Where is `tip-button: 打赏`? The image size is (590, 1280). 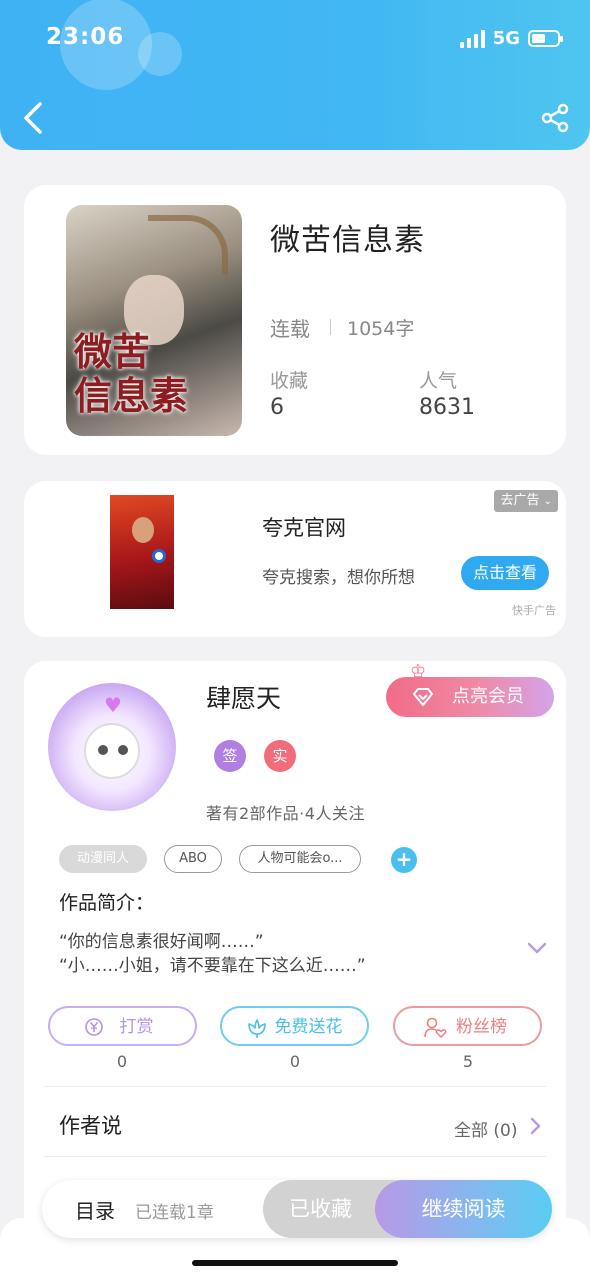 tip-button: 打赏 is located at coordinates (122, 1026).